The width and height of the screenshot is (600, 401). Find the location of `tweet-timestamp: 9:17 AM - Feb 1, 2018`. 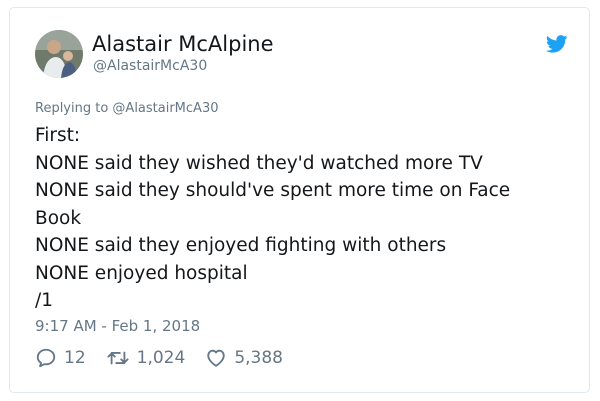

tweet-timestamp: 9:17 AM - Feb 1, 2018 is located at coordinates (117, 326).